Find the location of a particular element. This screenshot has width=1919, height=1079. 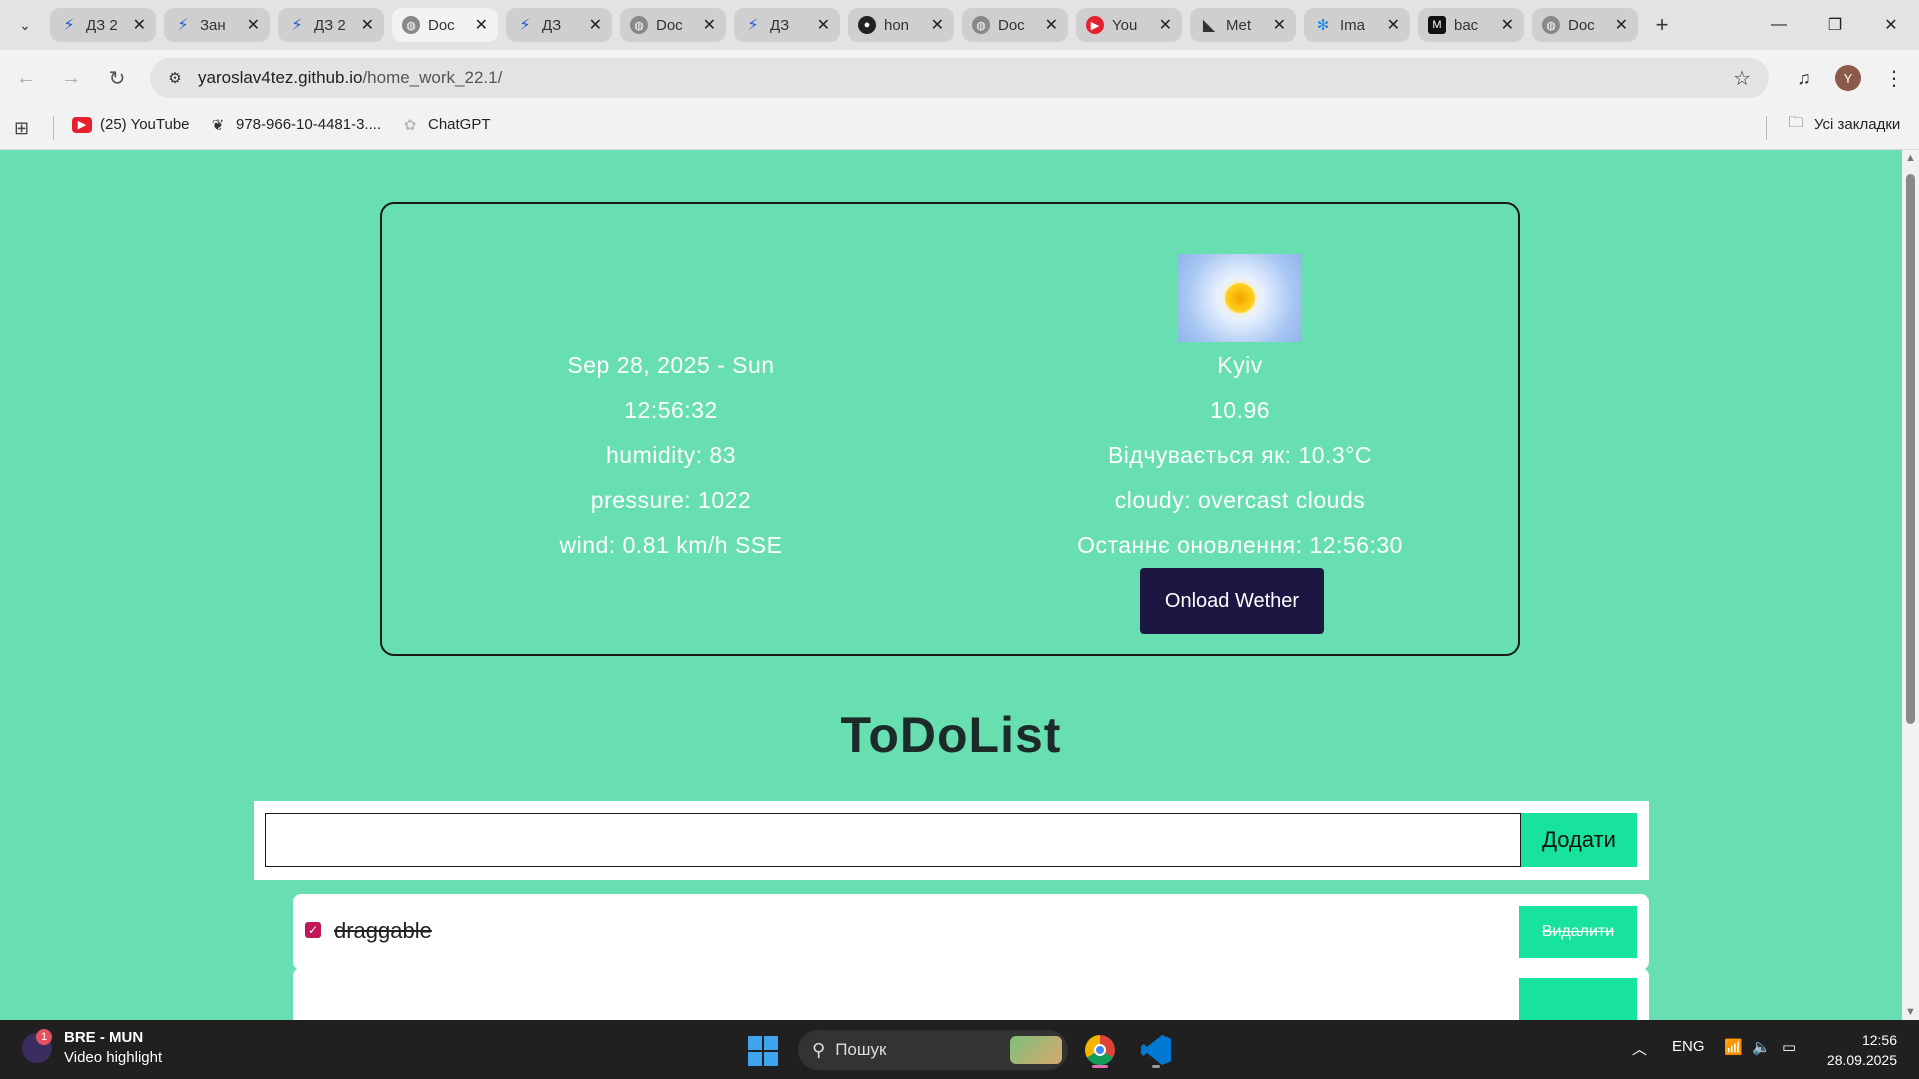

active-app-indicator is located at coordinates (1100, 1066).